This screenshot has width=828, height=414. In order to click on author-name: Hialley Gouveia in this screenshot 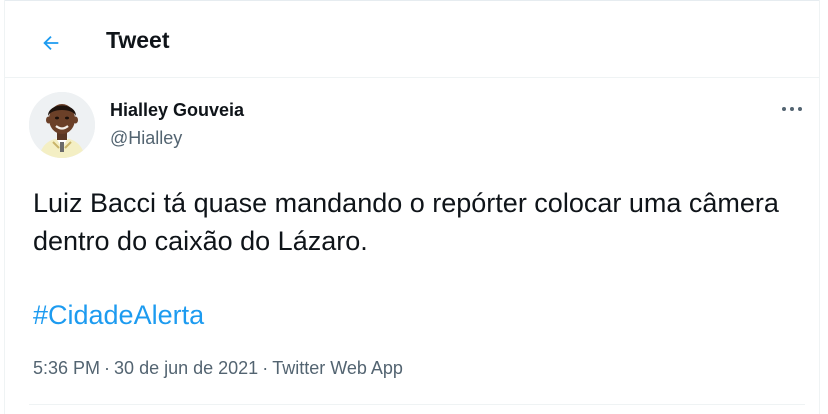, I will do `click(177, 110)`.